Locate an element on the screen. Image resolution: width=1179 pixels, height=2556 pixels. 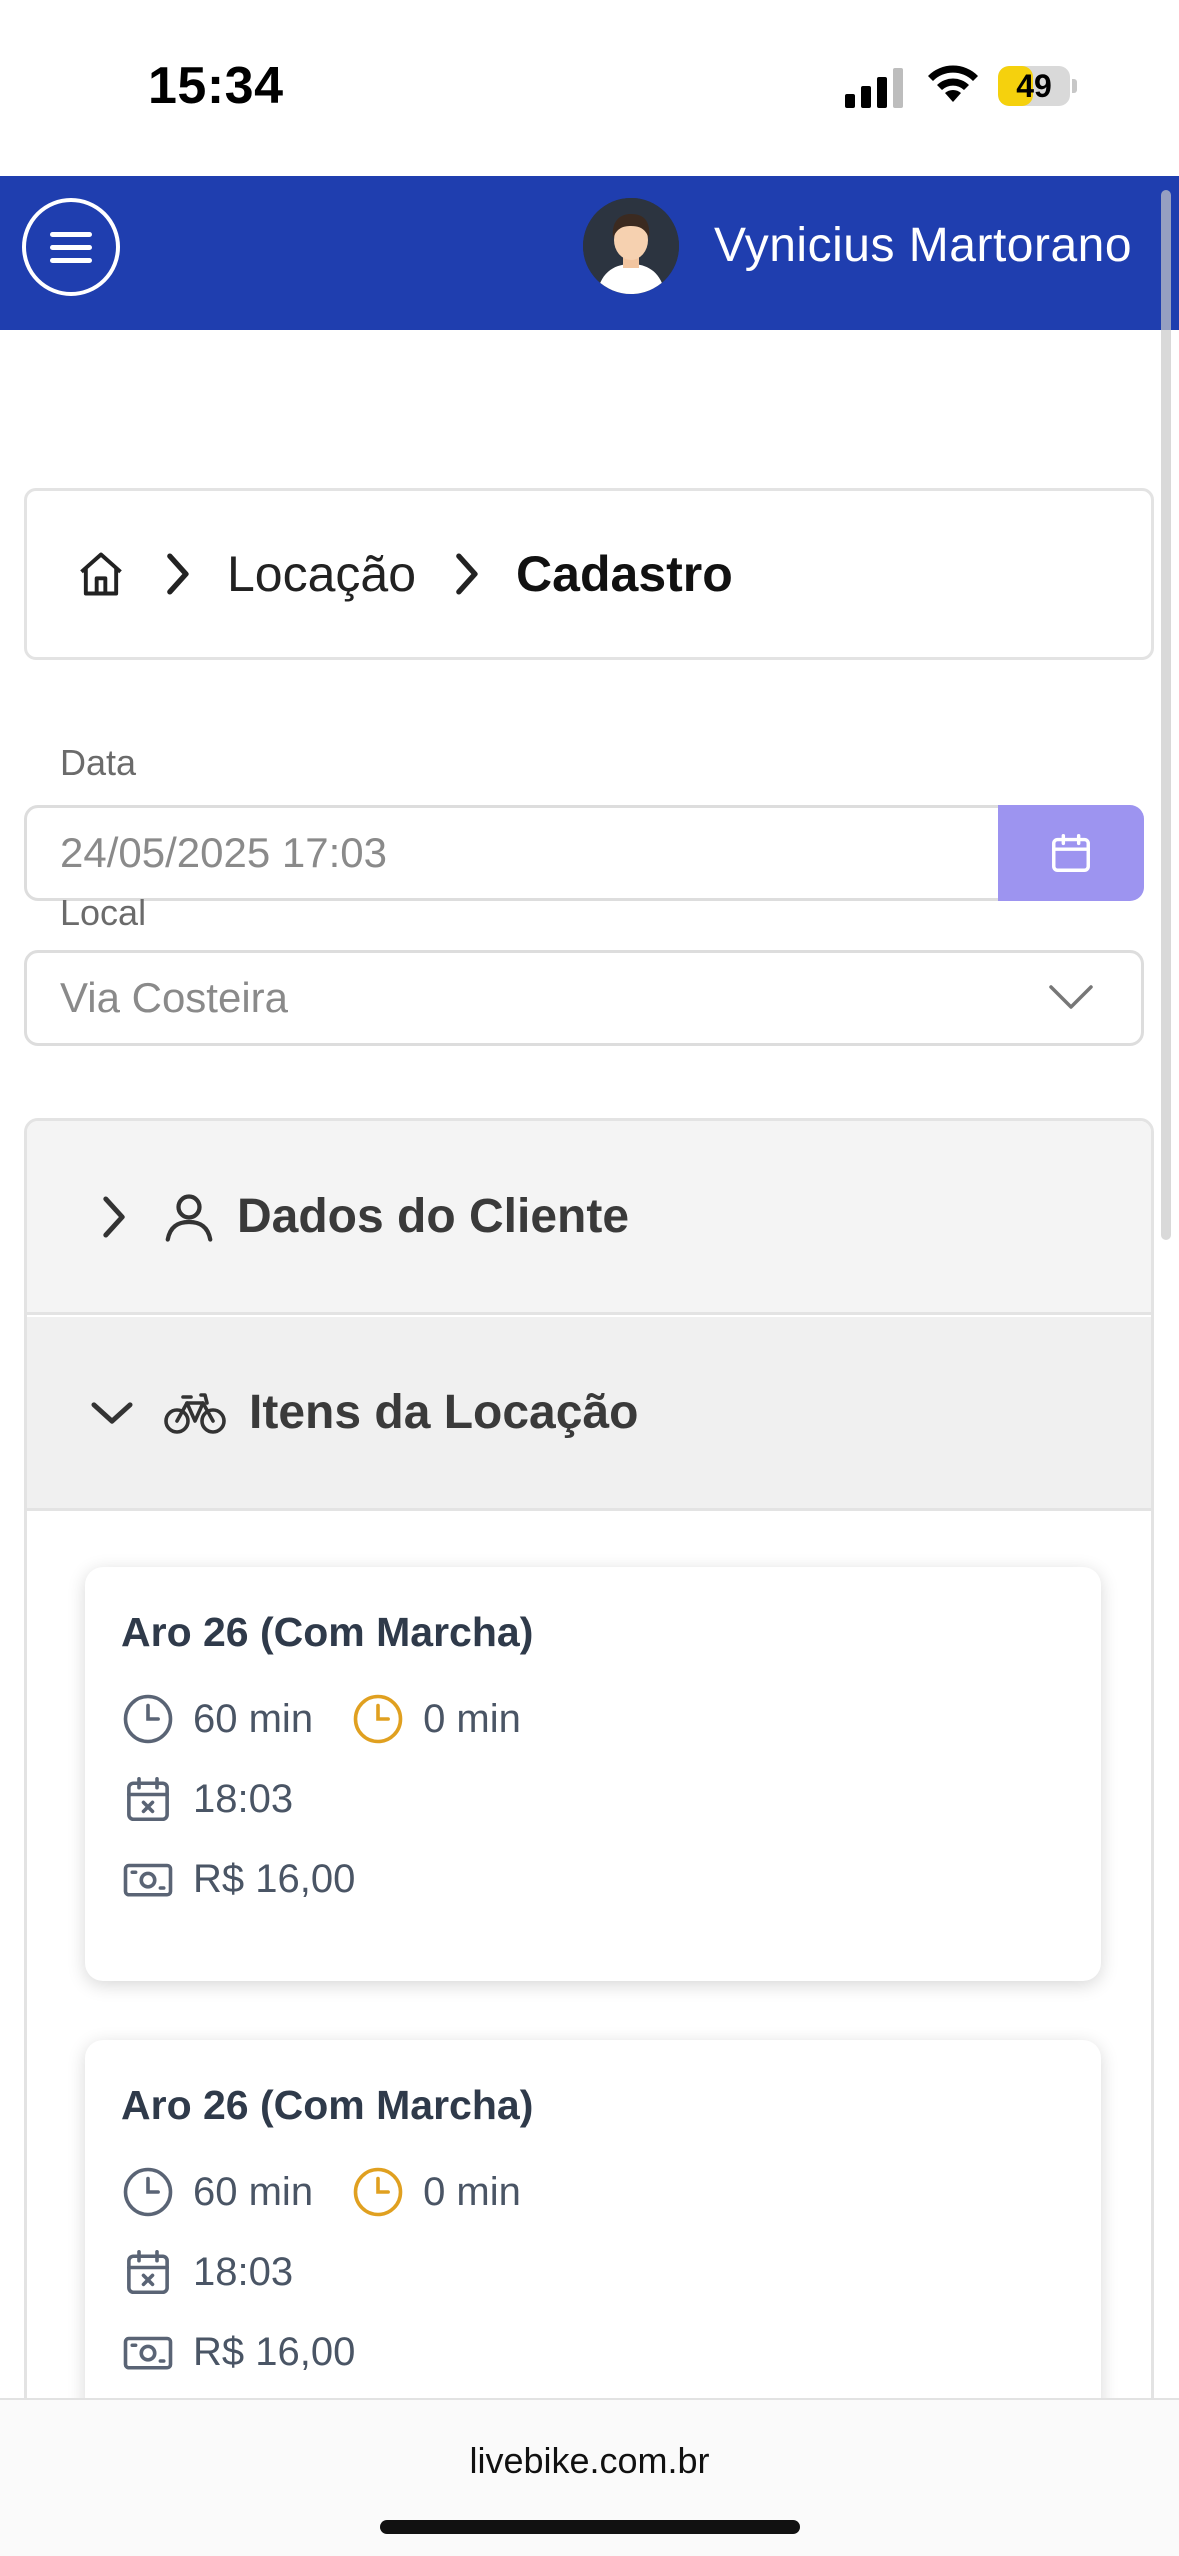
breadcrumb-current: Cadastro is located at coordinates (624, 574).